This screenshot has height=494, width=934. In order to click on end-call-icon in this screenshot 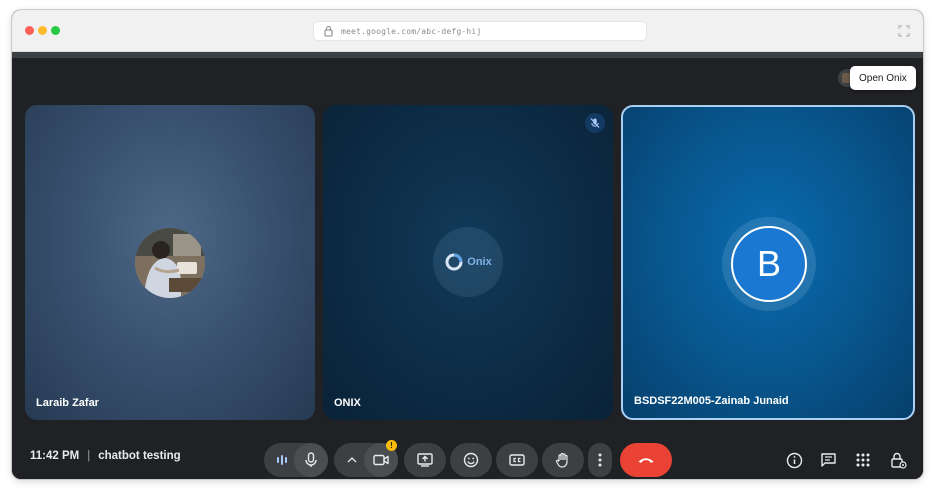, I will do `click(646, 460)`.